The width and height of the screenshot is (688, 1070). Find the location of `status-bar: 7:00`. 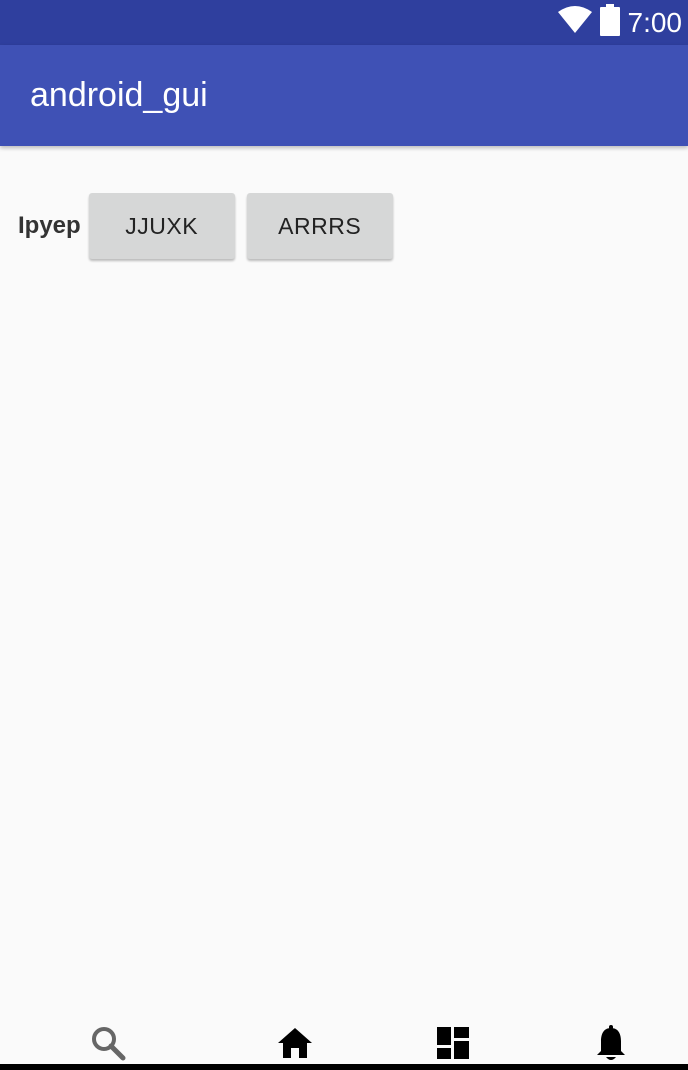

status-bar: 7:00 is located at coordinates (344, 22).